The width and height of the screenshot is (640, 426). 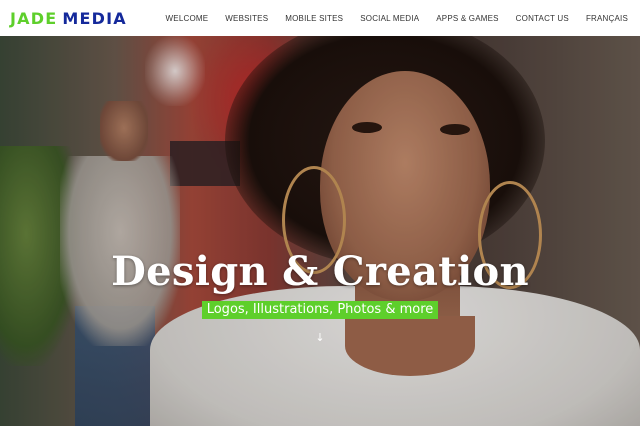 What do you see at coordinates (94, 18) in the screenshot?
I see `logo-word-media: MEDIA` at bounding box center [94, 18].